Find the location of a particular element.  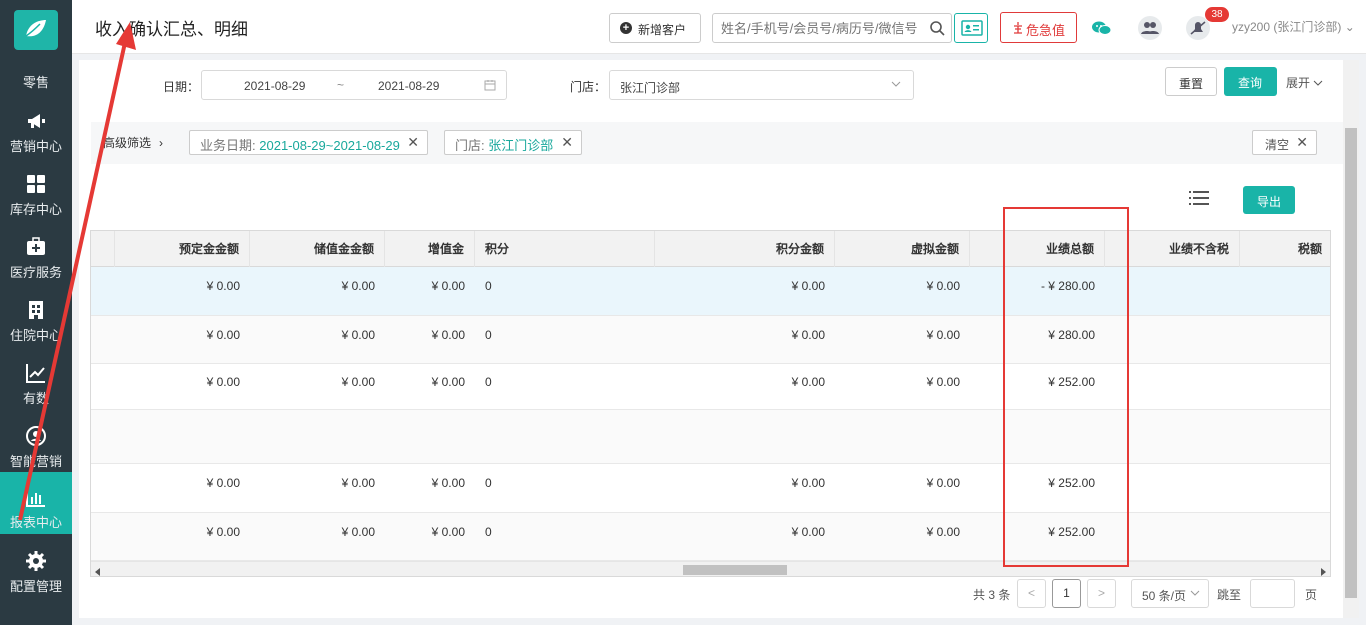

bar-chart-icon is located at coordinates (35, 497).